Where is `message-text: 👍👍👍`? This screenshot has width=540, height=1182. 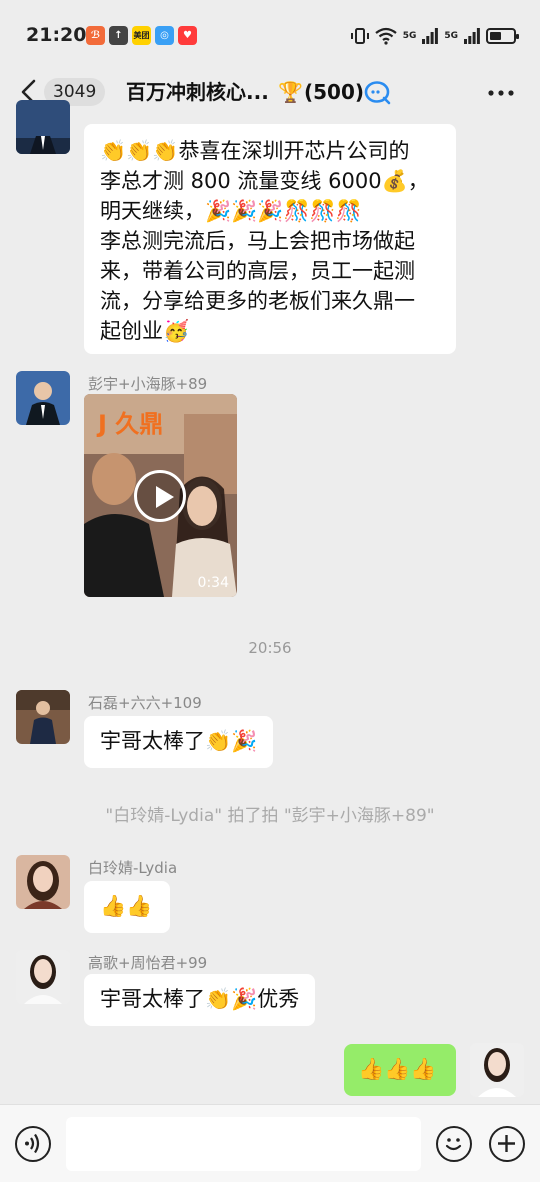
message-text: 👍👍👍 is located at coordinates (397, 1069).